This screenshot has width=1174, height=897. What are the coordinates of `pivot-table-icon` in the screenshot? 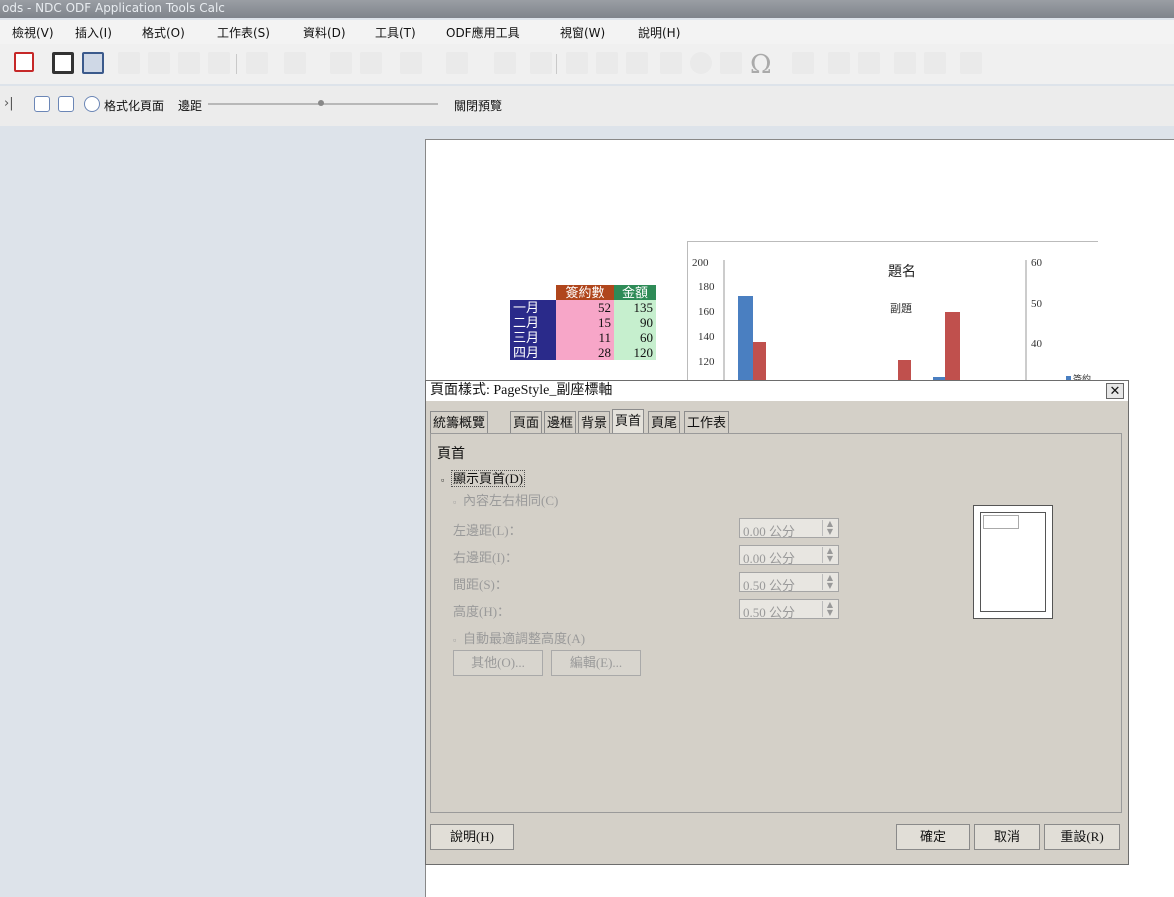 It's located at (731, 63).